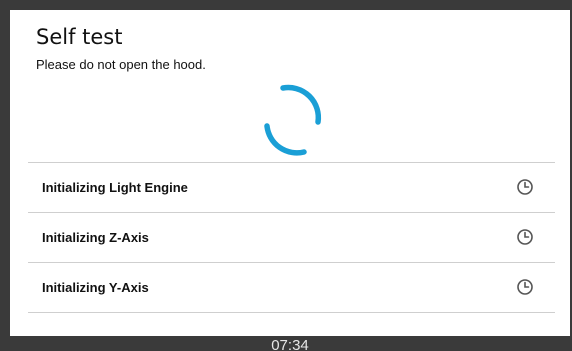  I want to click on task-row: Initializing Z-Axis, so click(291, 238).